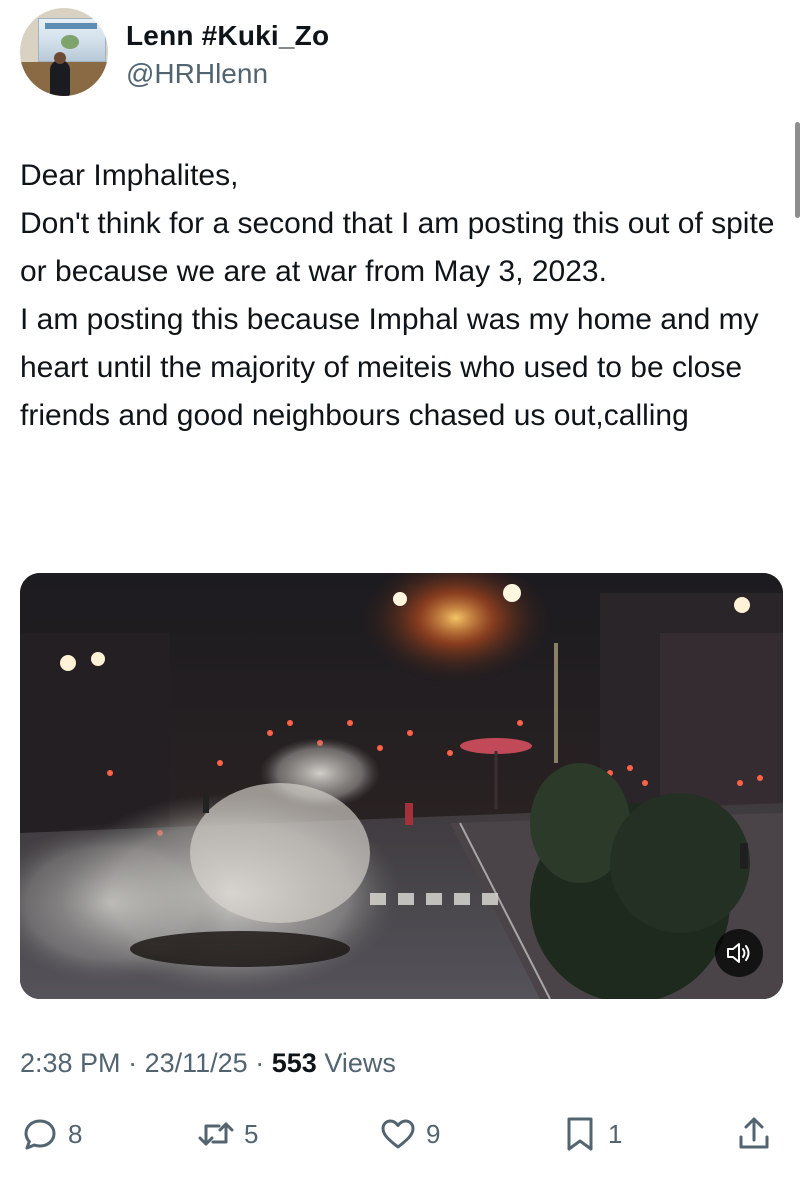 This screenshot has width=802, height=1200. I want to click on reply-icon, so click(40, 1134).